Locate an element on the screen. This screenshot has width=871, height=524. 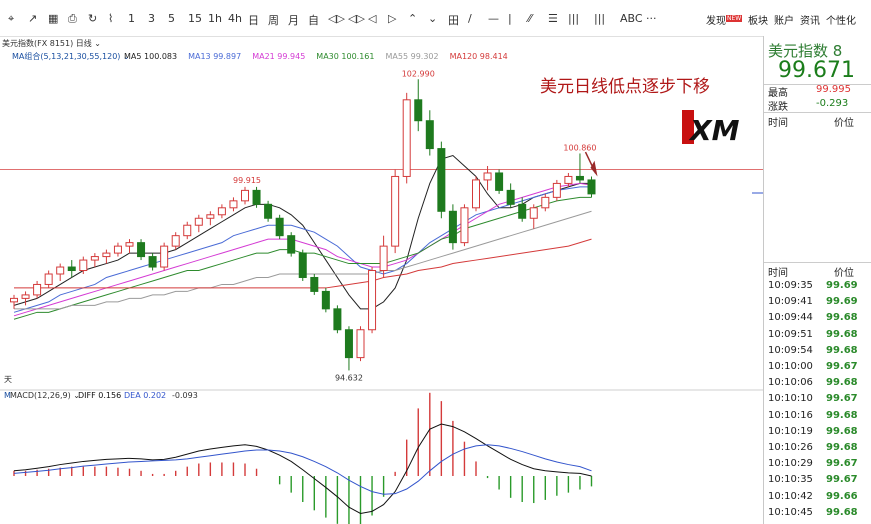
tick-row: 10:09:44 99.68 is located at coordinates (817, 320).